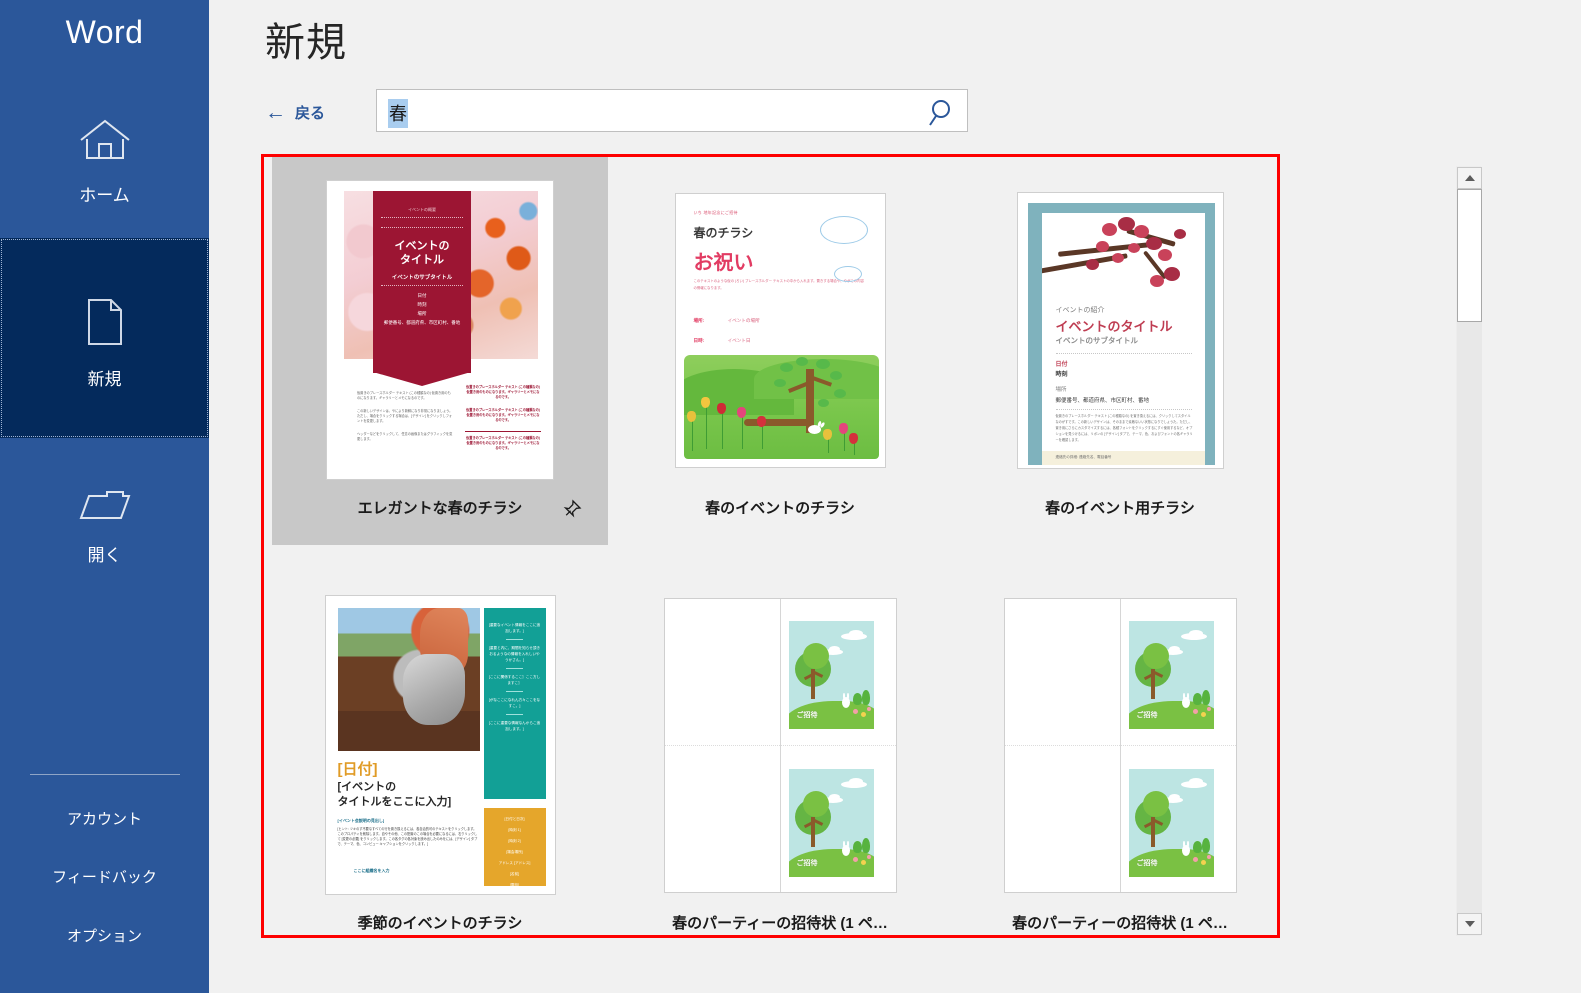 The height and width of the screenshot is (993, 1581). I want to click on page-title: 新規, so click(306, 43).